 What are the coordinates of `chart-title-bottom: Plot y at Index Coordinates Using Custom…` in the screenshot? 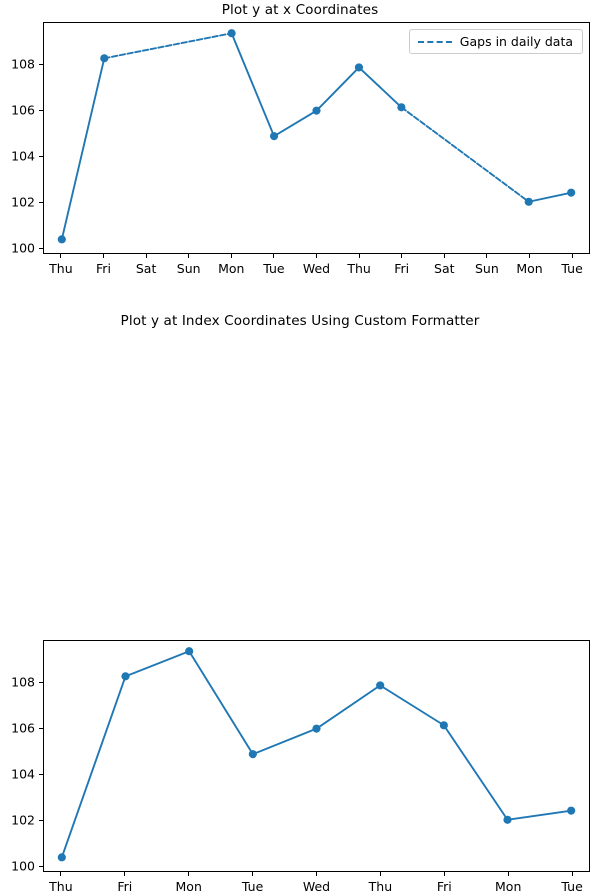 It's located at (300, 321).